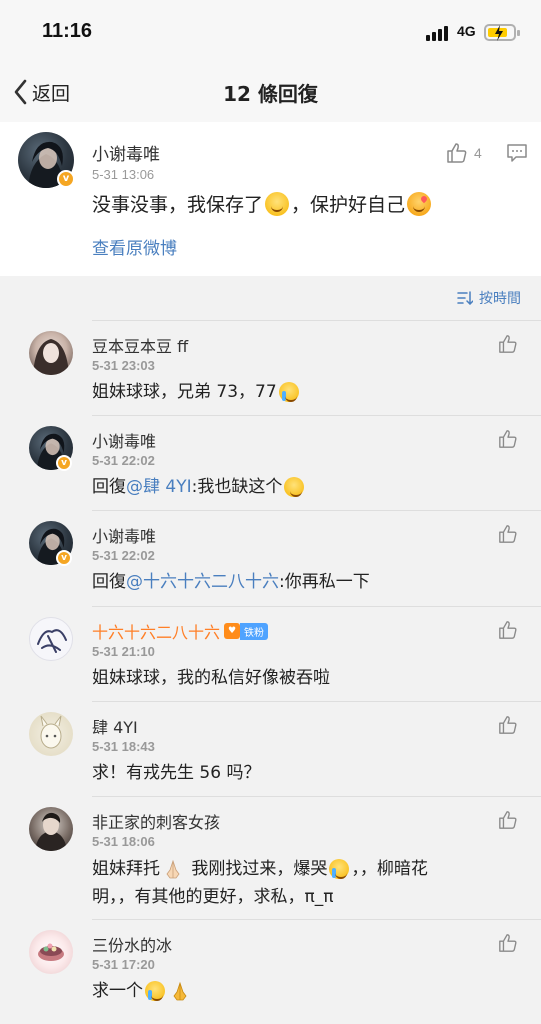 The image size is (541, 1024). Describe the element at coordinates (270, 367) in the screenshot. I see `list-item: 豆本豆本豆 ff 5-31 23:03 姐妹球球，兄弟 73，77` at that location.